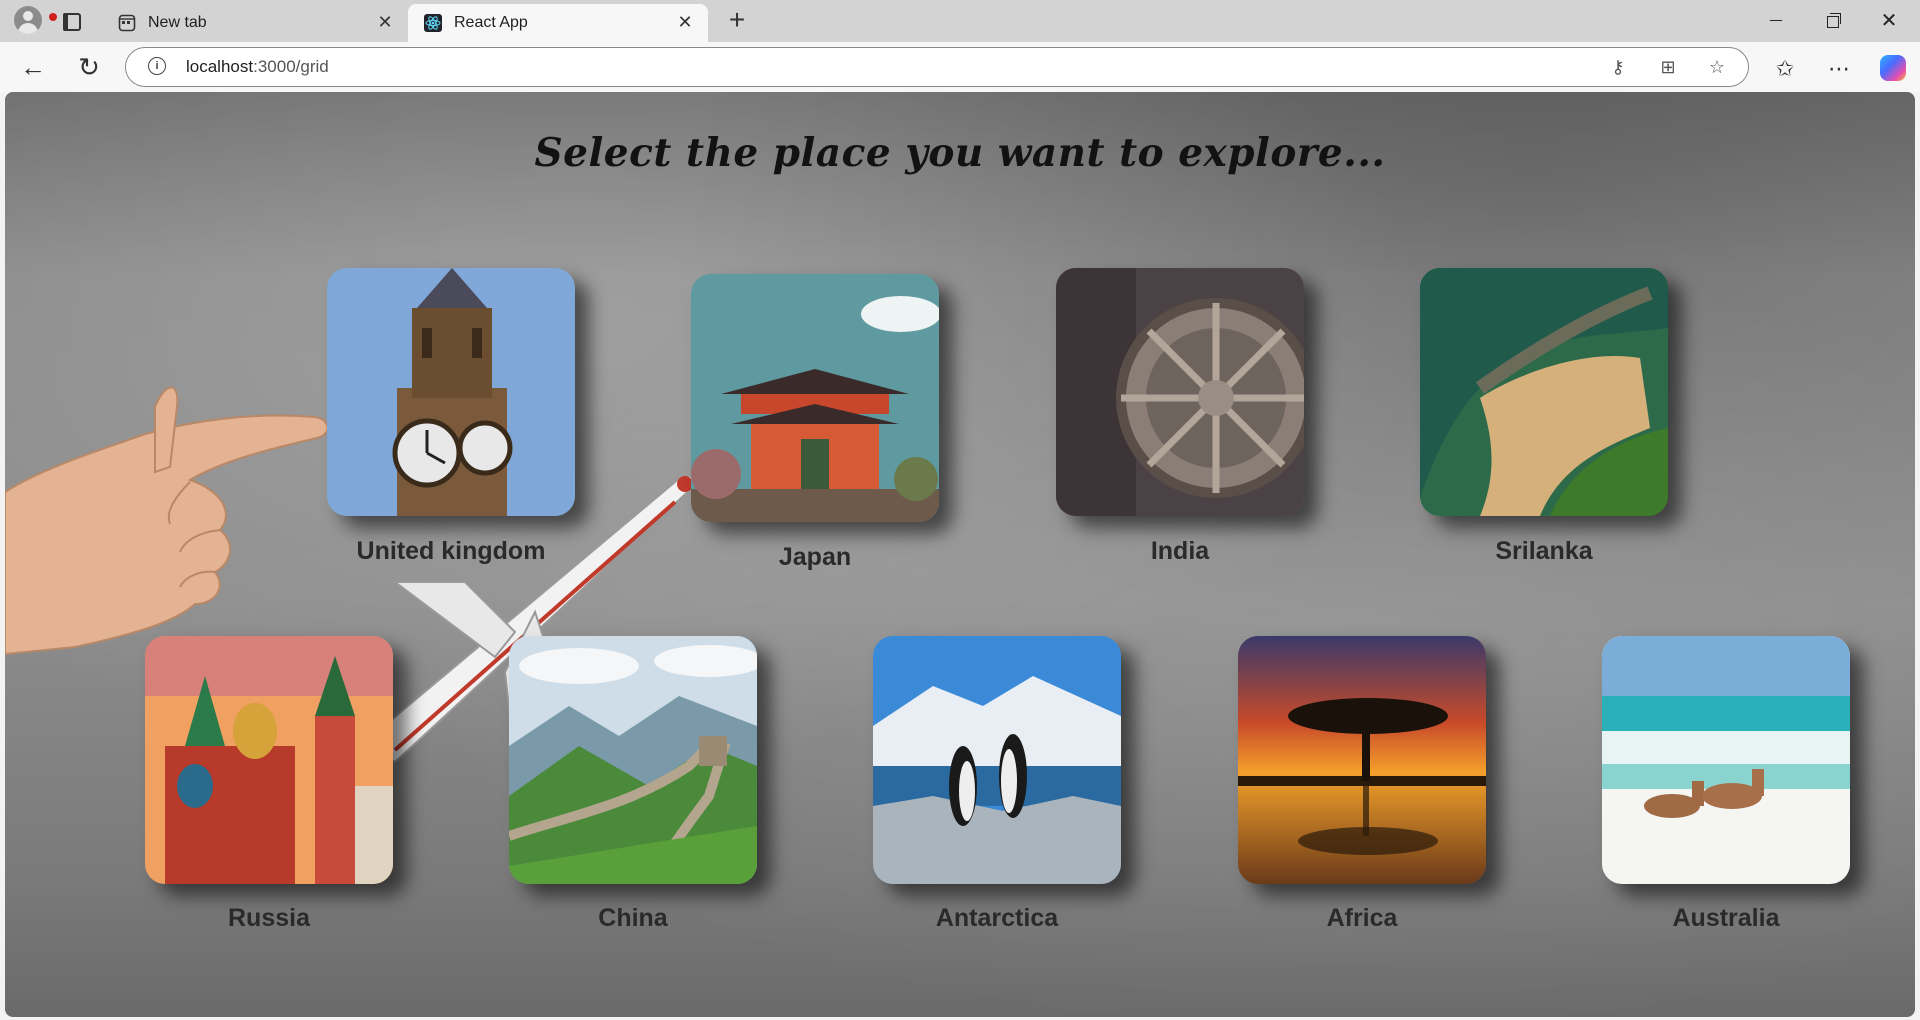 This screenshot has height=1020, width=1920. I want to click on reload-icon: ↻, so click(89, 68).